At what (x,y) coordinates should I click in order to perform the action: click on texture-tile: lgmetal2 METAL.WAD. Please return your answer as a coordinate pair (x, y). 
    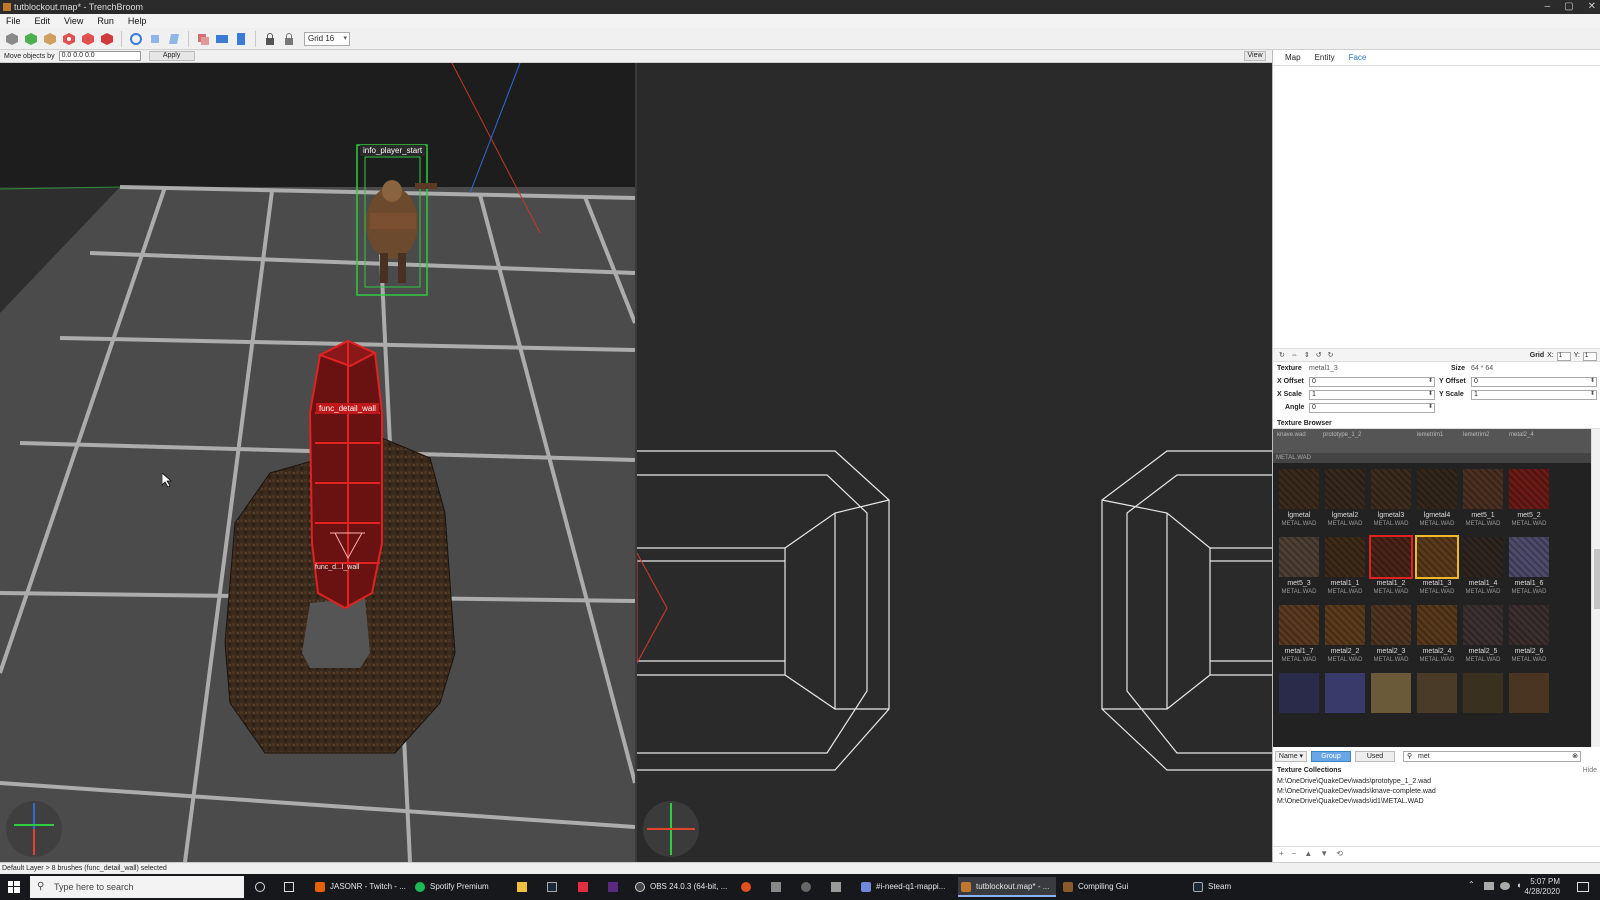
    Looking at the image, I should click on (1345, 501).